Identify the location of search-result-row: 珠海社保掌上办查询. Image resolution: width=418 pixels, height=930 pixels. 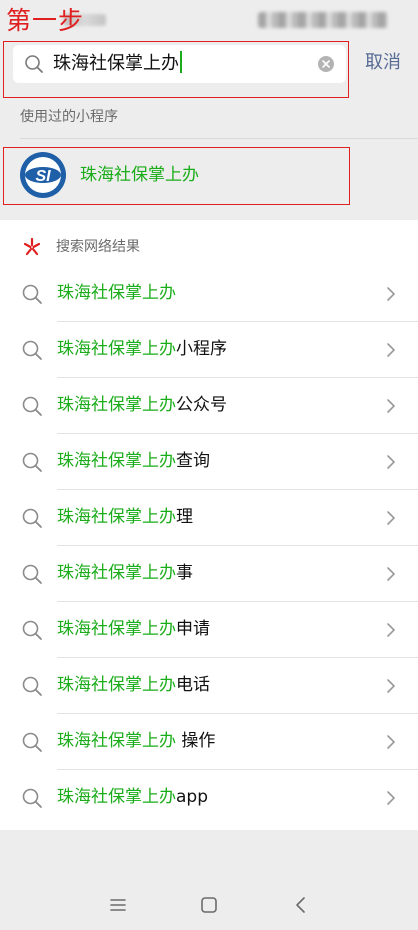
(209, 462).